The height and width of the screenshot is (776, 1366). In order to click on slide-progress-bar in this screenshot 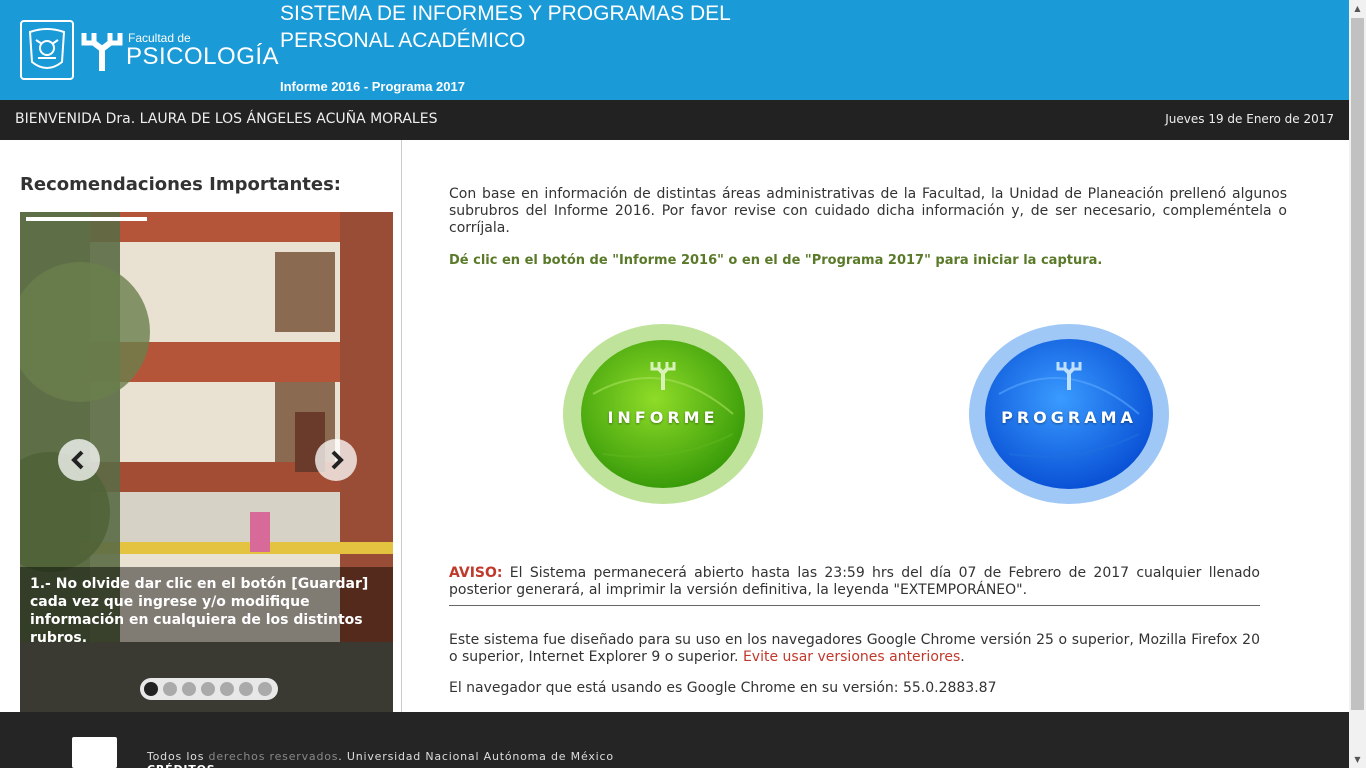, I will do `click(86, 219)`.